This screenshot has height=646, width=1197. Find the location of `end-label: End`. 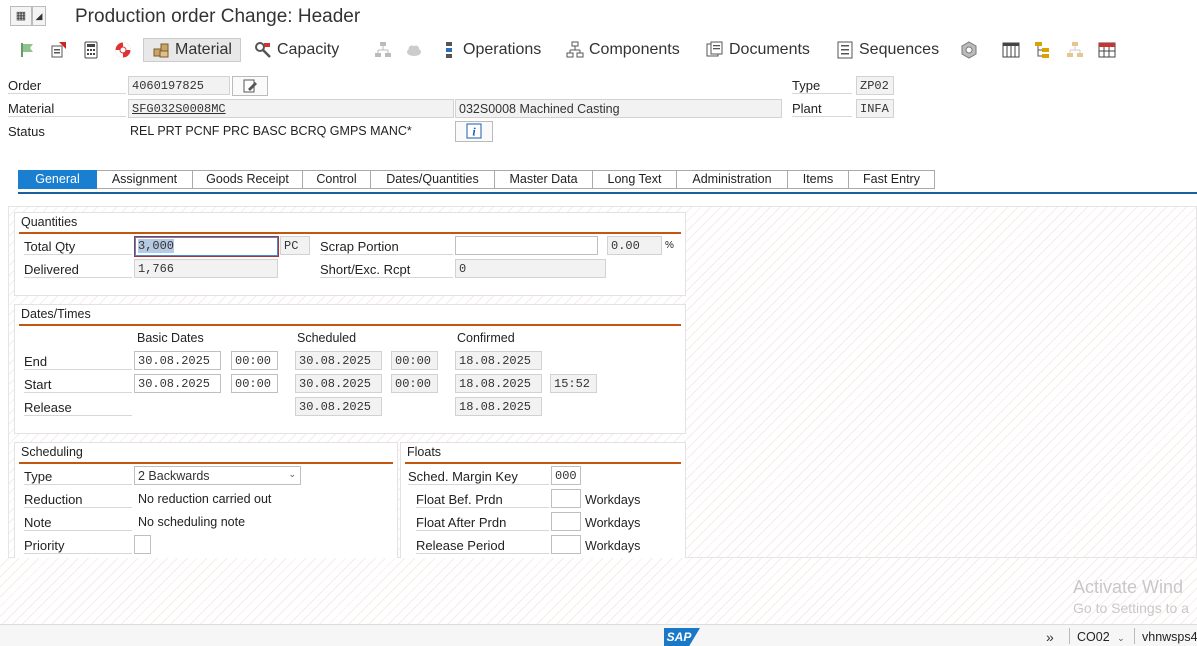

end-label: End is located at coordinates (78, 362).